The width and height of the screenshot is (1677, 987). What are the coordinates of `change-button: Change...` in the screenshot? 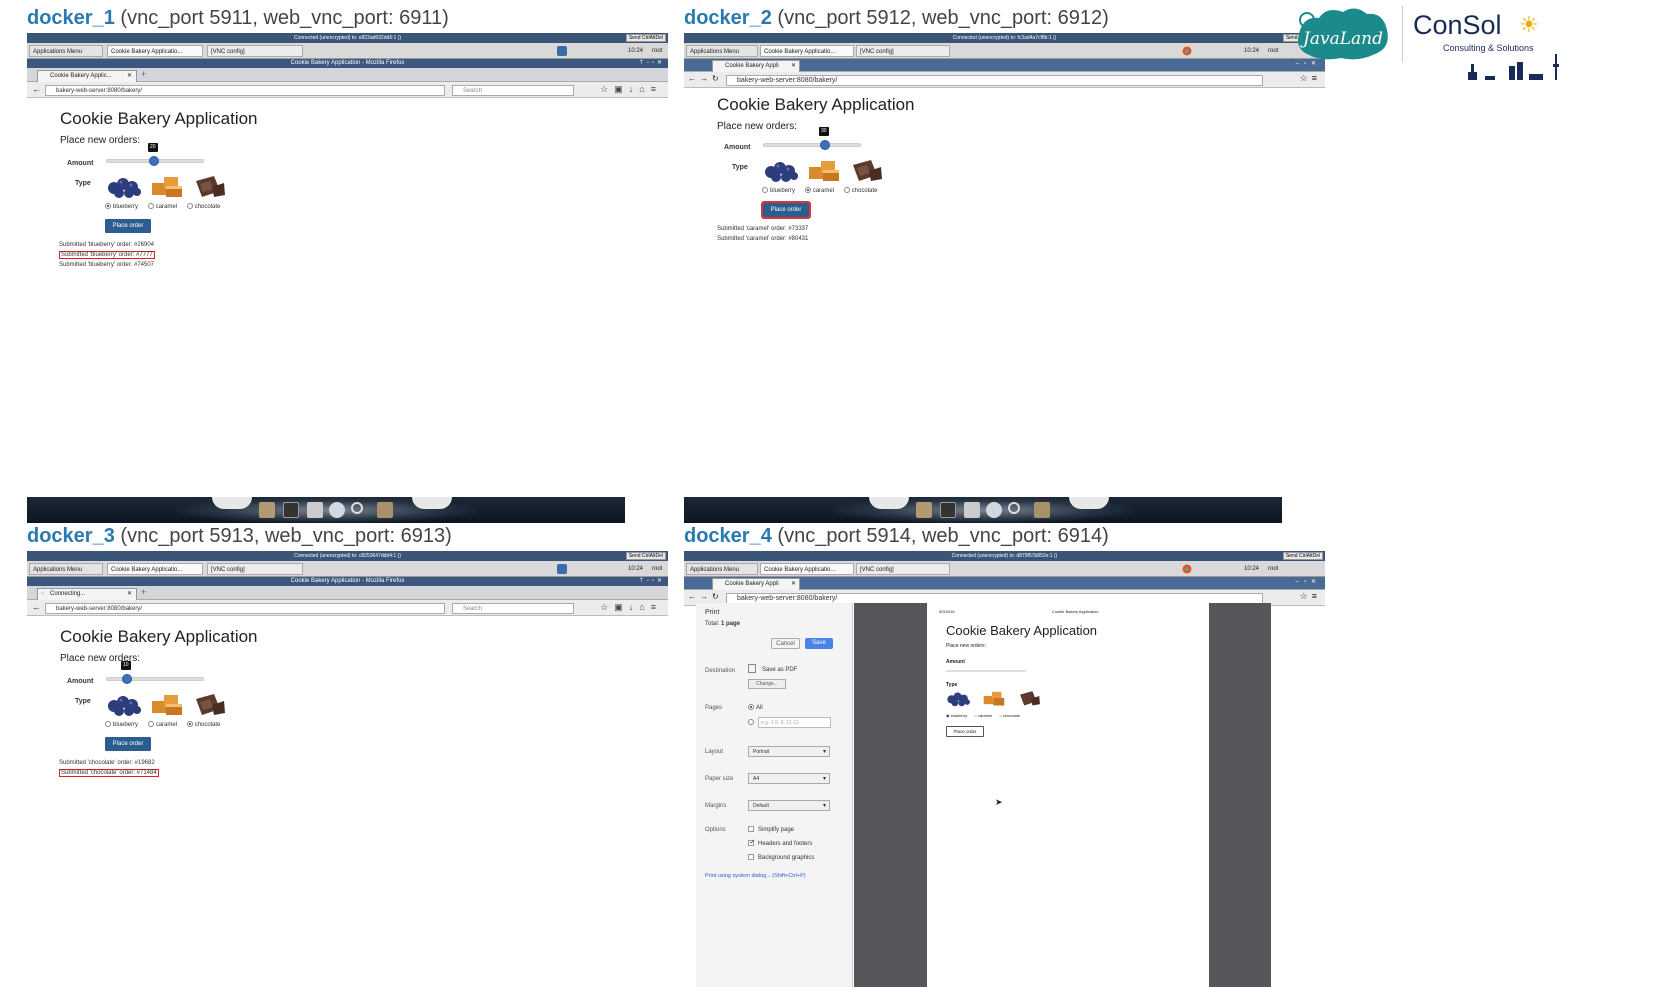 It's located at (767, 684).